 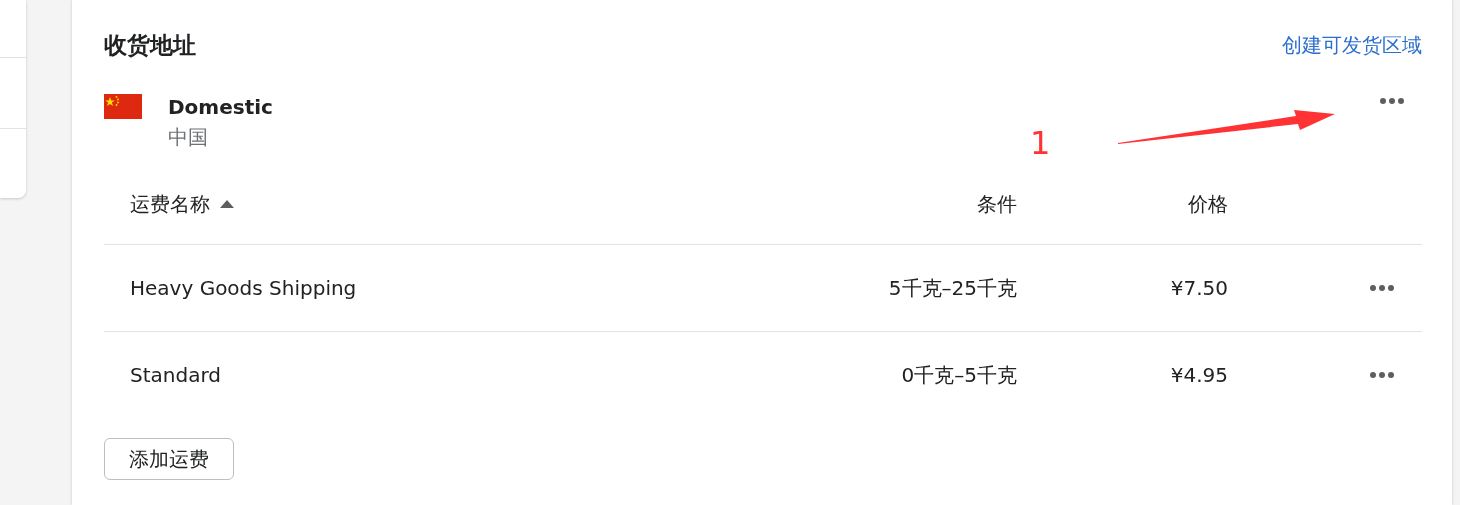 I want to click on annotation-number: 1, so click(x=1040, y=143).